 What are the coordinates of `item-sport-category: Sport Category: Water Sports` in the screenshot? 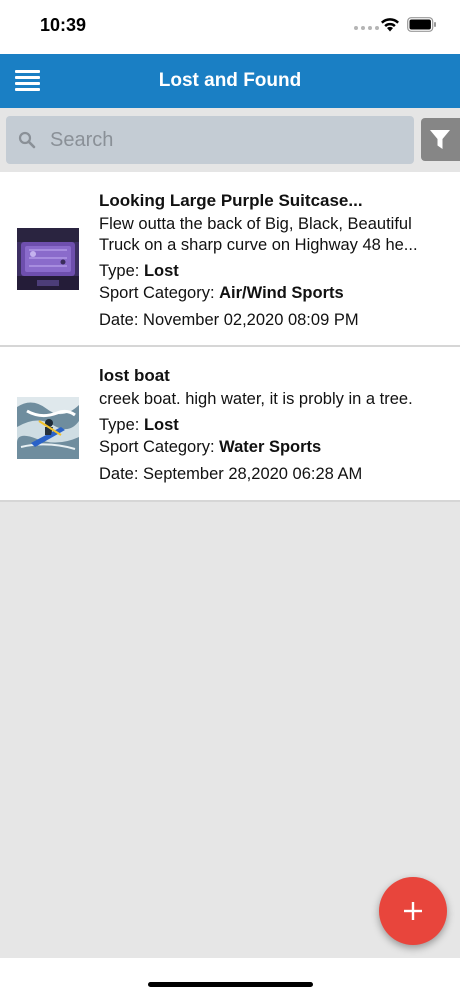 It's located at (272, 447).